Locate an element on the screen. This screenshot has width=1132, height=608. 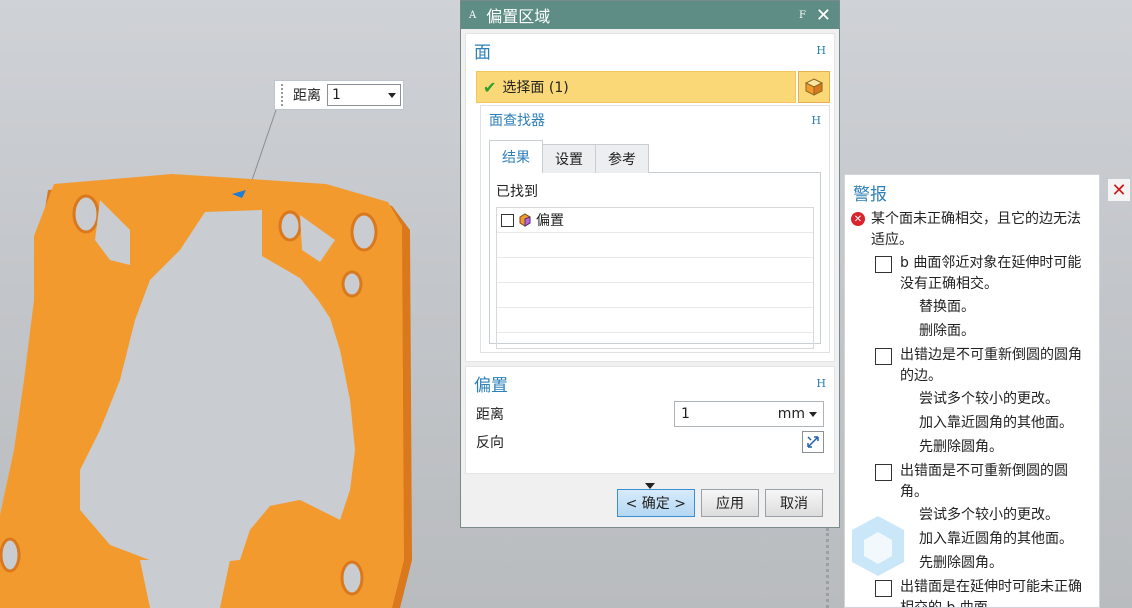
face-finder-title: 面查找器 is located at coordinates (517, 121).